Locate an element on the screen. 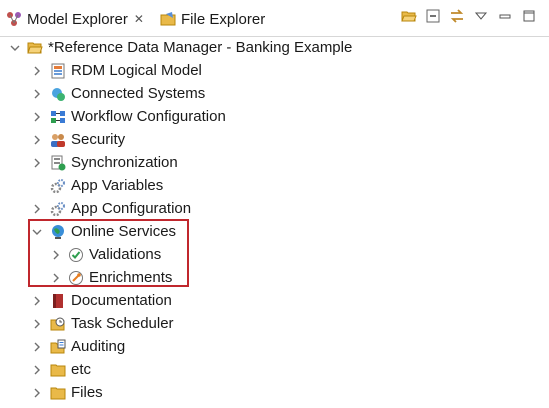  security-icon is located at coordinates (58, 140).